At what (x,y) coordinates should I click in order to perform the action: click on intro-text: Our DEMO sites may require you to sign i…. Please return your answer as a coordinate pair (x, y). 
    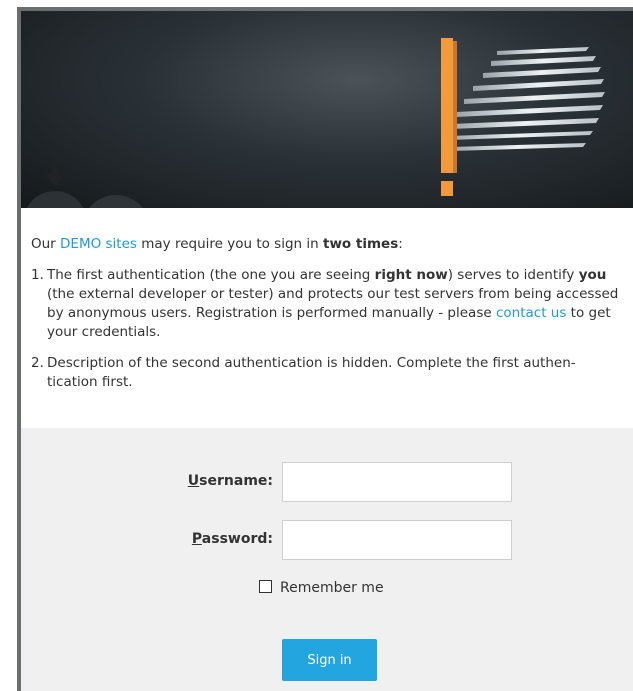
    Looking at the image, I should click on (327, 231).